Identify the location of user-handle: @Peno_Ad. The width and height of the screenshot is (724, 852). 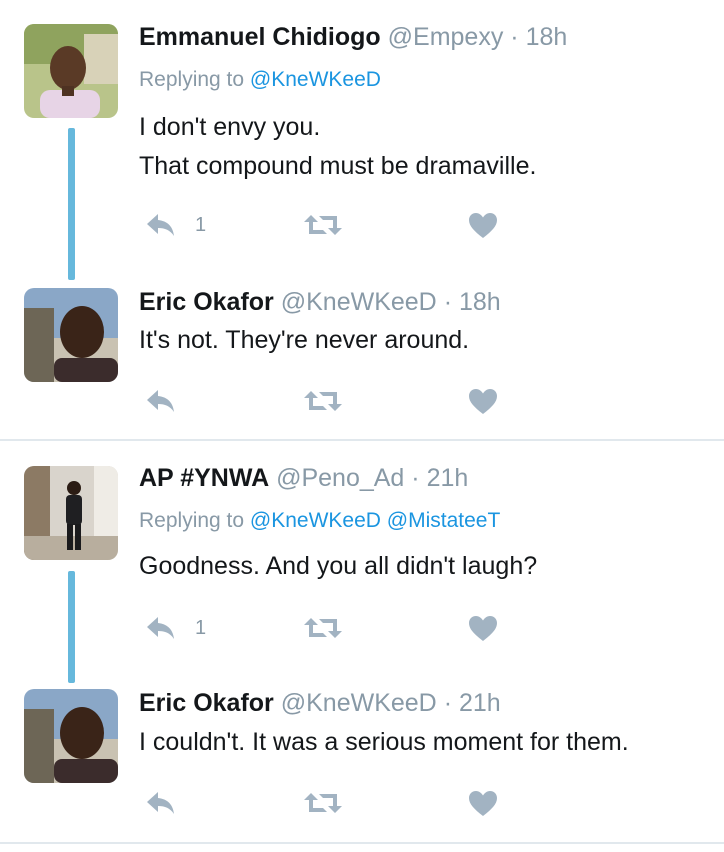
(340, 478).